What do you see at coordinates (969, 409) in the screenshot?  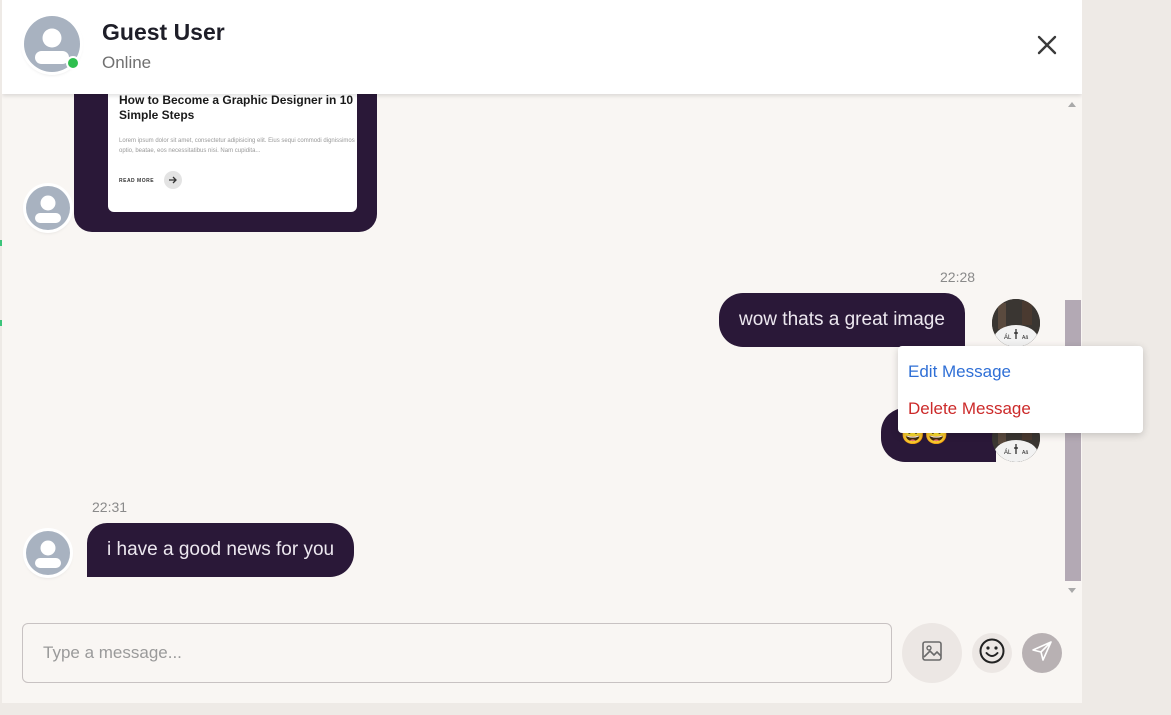 I see `delete-message-item: Delete Message` at bounding box center [969, 409].